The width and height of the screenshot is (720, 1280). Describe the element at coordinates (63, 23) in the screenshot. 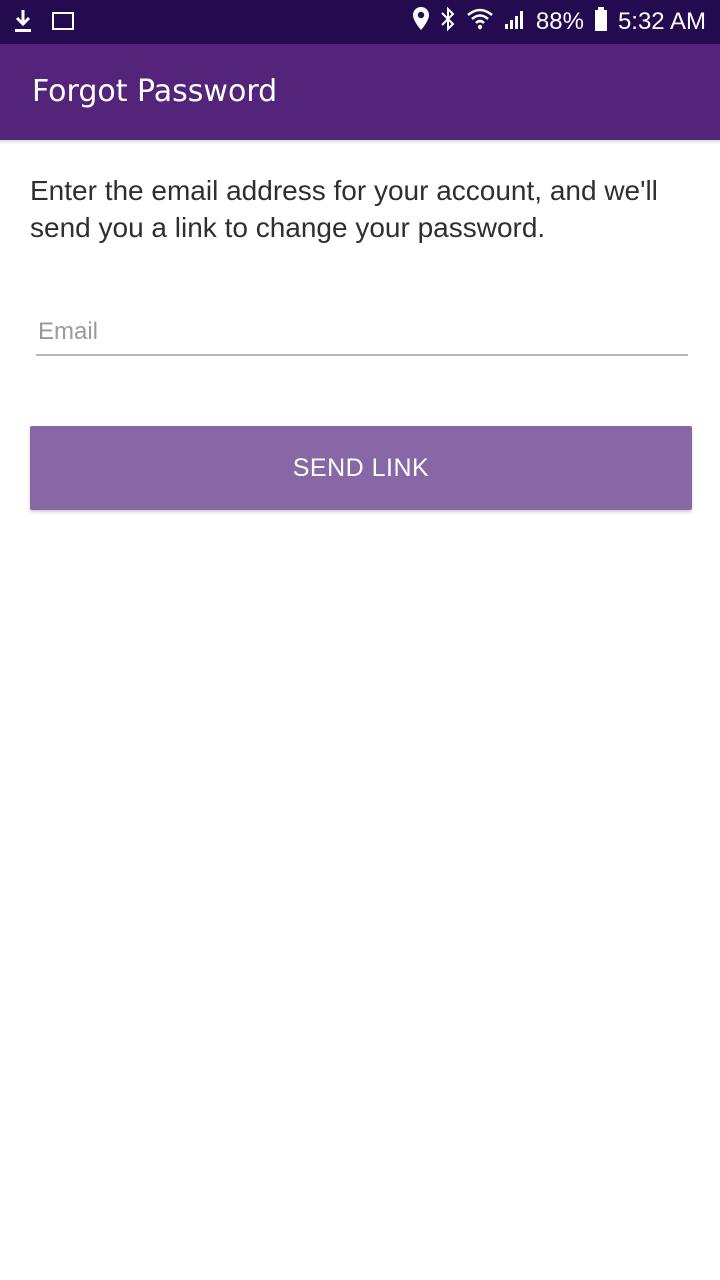

I see `screenshot-icon` at that location.